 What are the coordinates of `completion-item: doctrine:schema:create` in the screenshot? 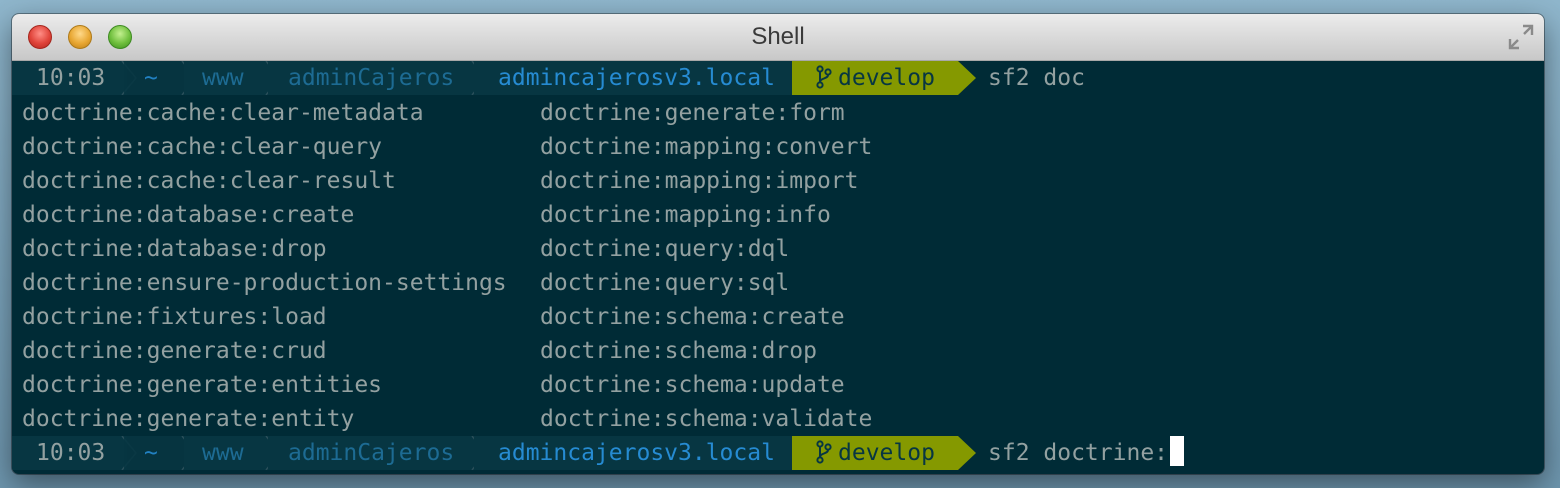 It's located at (692, 317).